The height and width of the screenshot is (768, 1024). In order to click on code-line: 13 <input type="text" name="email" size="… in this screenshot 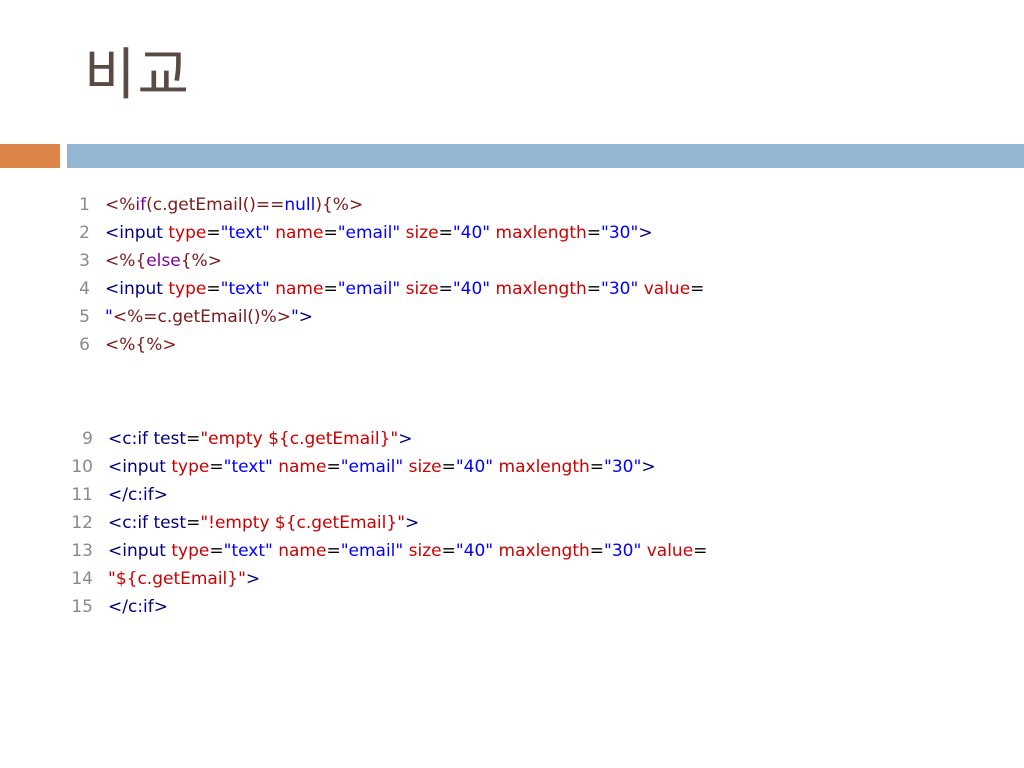, I will do `click(383, 551)`.